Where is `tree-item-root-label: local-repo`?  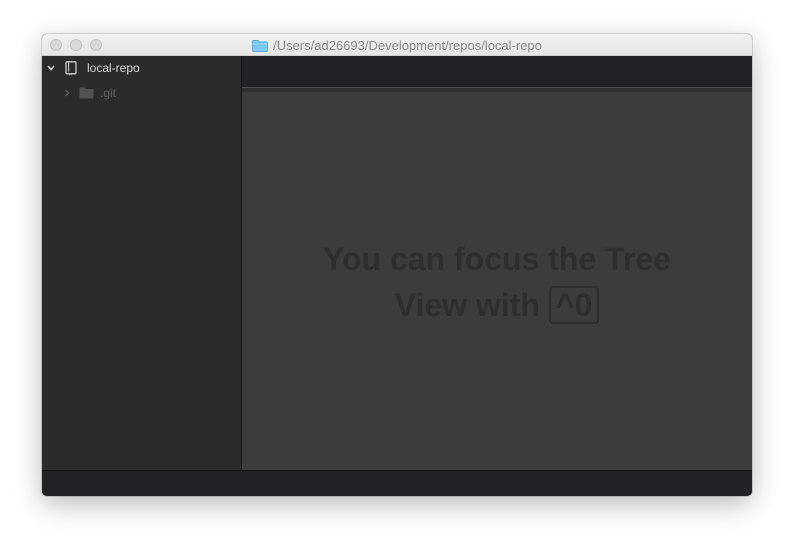 tree-item-root-label: local-repo is located at coordinates (113, 68).